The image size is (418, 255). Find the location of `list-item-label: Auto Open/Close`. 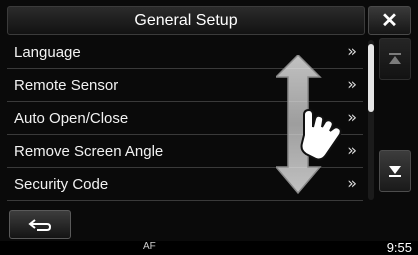

list-item-label: Auto Open/Close is located at coordinates (71, 118).